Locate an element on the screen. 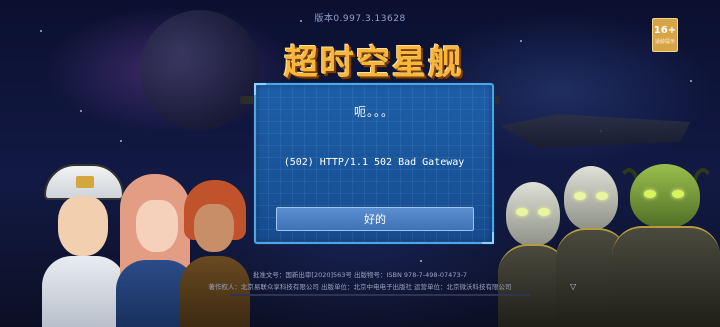 This screenshot has width=720, height=327. age-rating-sublabel: 适龄提示 is located at coordinates (664, 42).